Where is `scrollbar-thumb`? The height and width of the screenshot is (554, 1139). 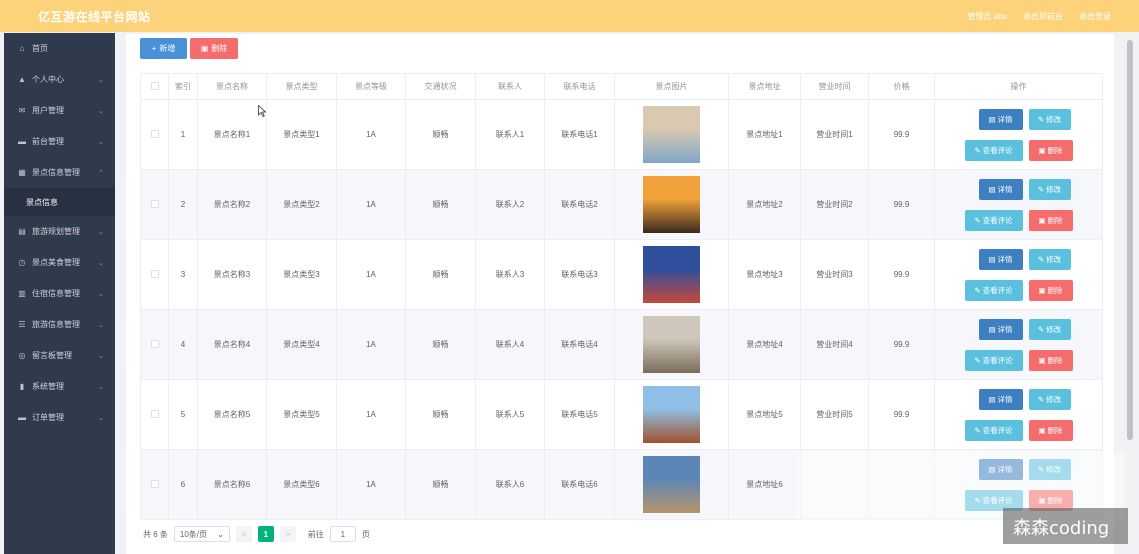 scrollbar-thumb is located at coordinates (1130, 240).